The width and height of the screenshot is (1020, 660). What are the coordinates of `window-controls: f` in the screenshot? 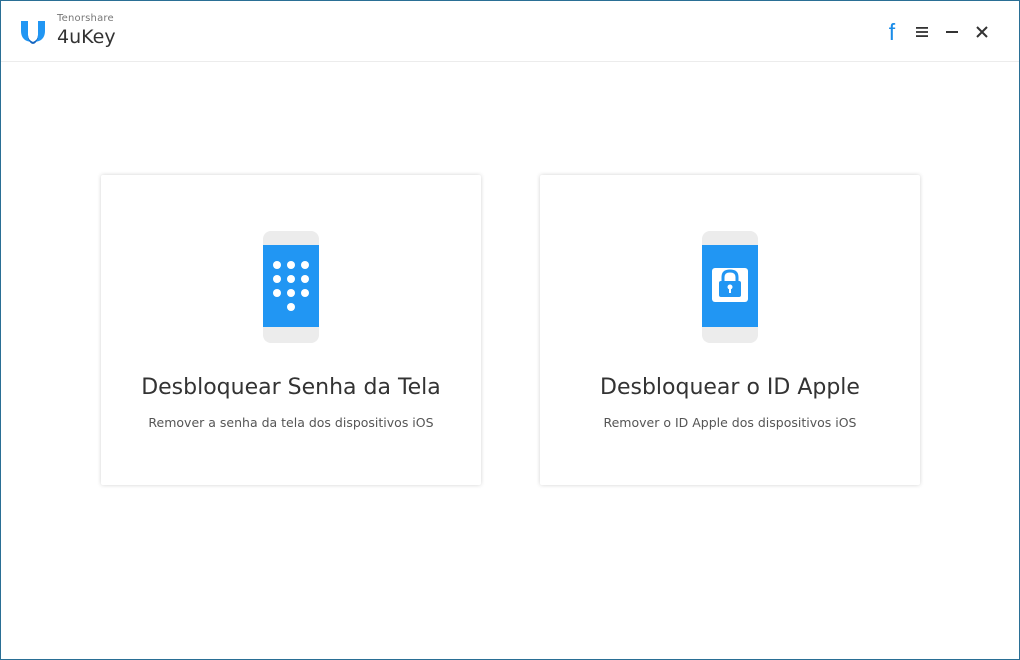 It's located at (937, 32).